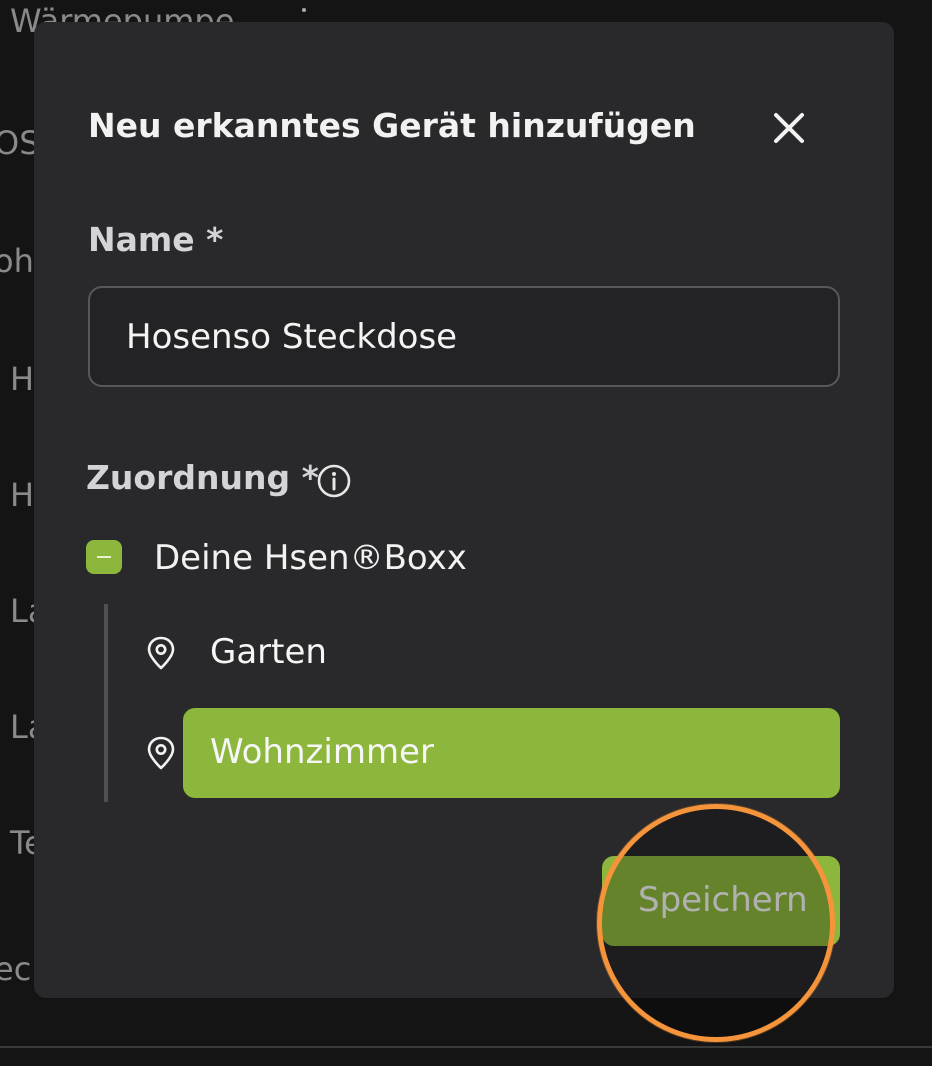 The height and width of the screenshot is (1066, 932). What do you see at coordinates (392, 125) in the screenshot?
I see `dialog-title: Neu erkanntes Gerät hinzufügen` at bounding box center [392, 125].